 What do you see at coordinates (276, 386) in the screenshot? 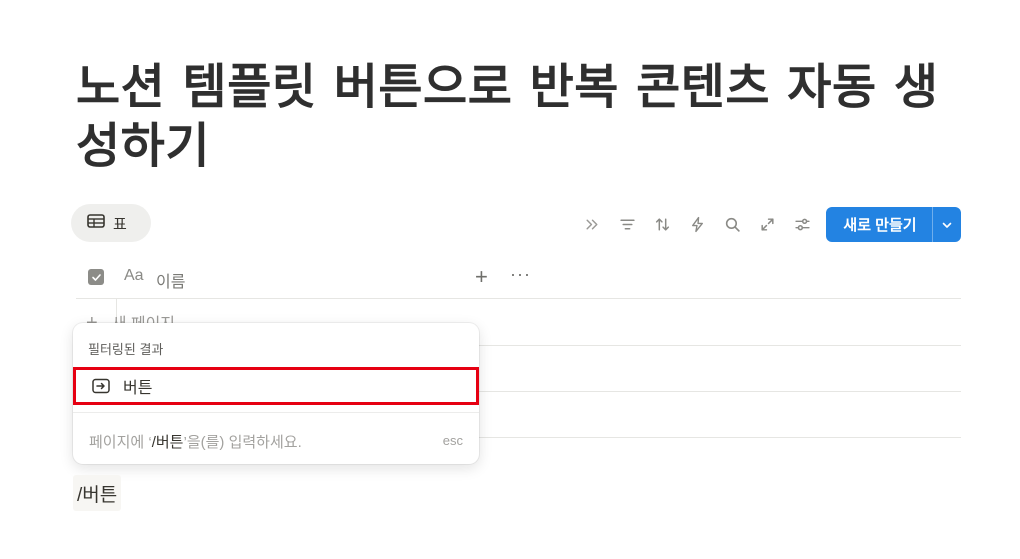
I see `menu-item-button: 버튼` at bounding box center [276, 386].